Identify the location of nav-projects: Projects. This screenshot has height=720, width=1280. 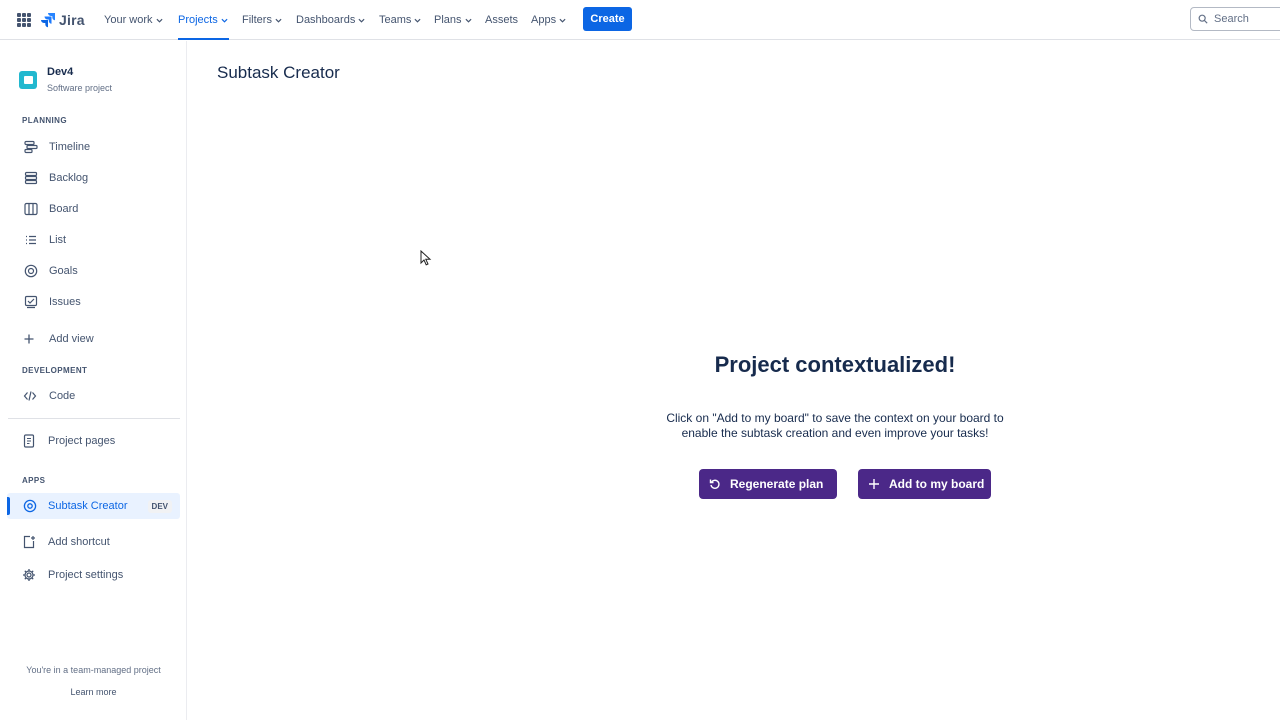
(203, 20).